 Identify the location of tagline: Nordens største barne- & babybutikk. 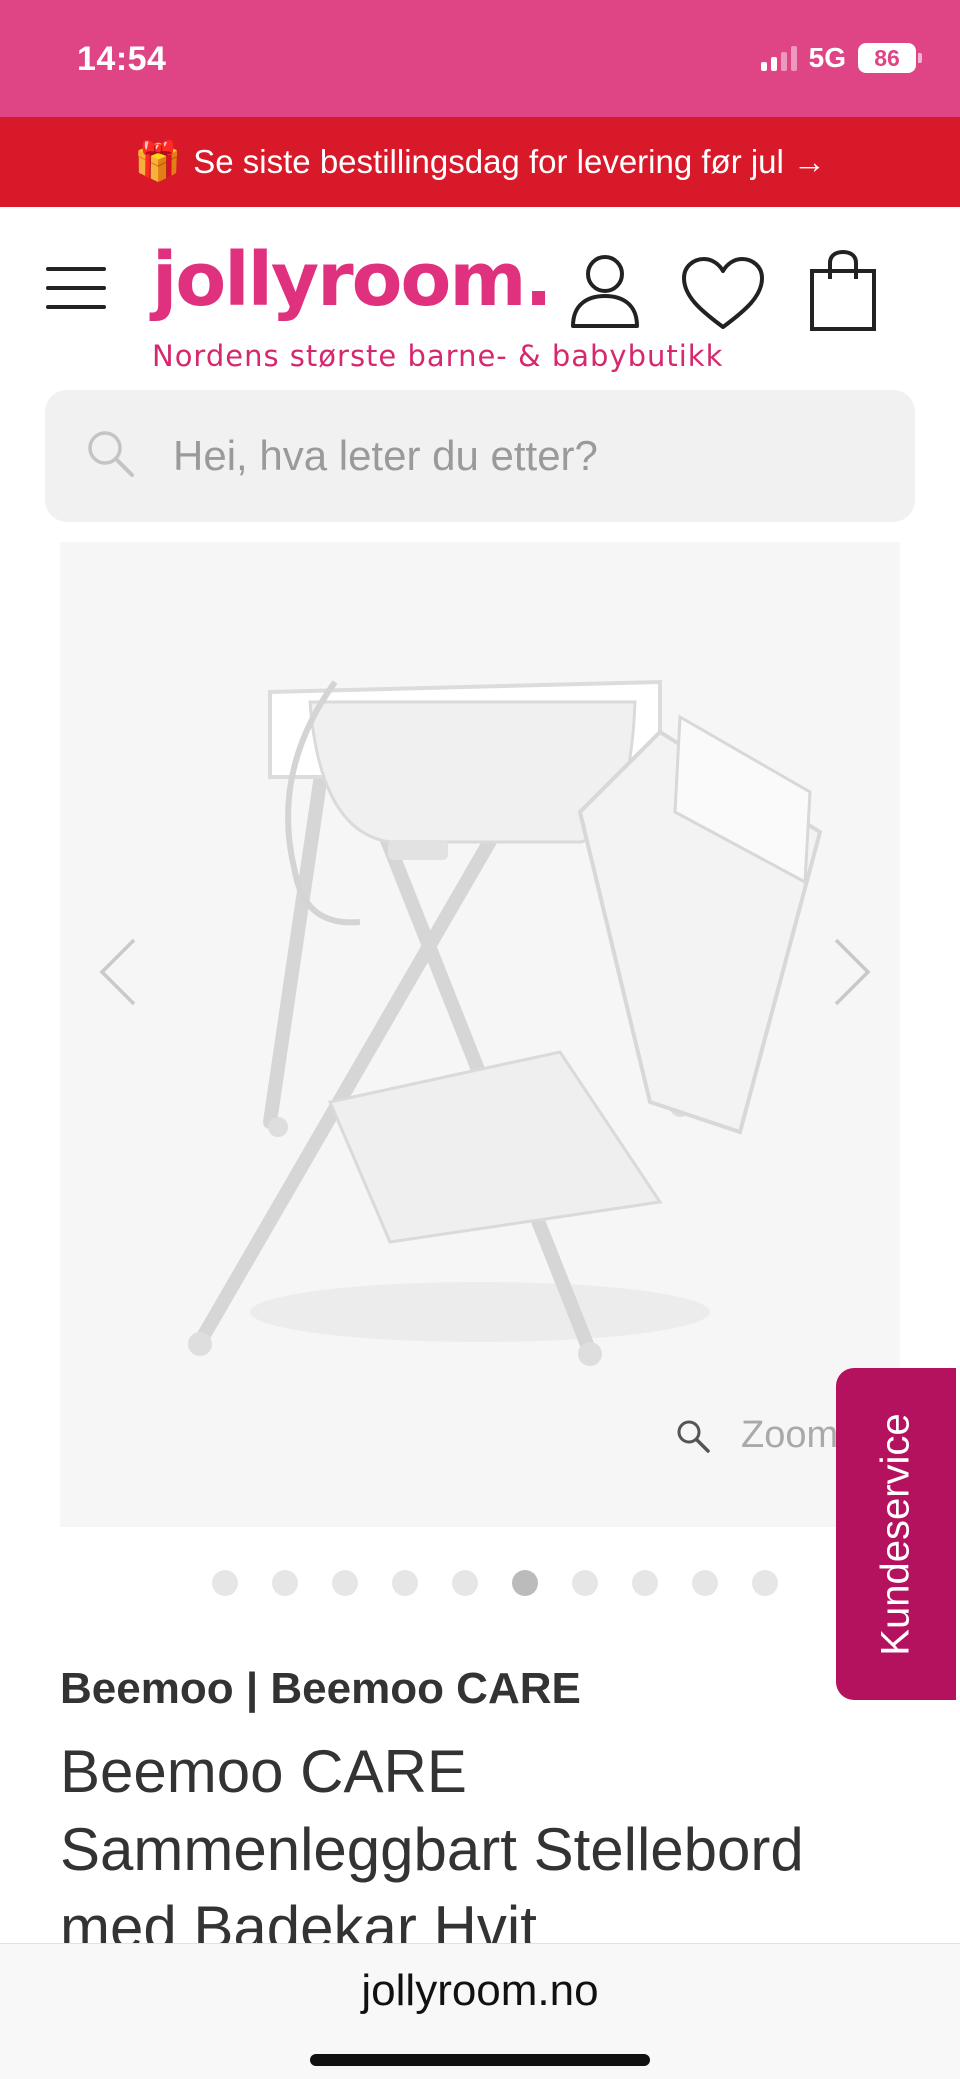
(438, 356).